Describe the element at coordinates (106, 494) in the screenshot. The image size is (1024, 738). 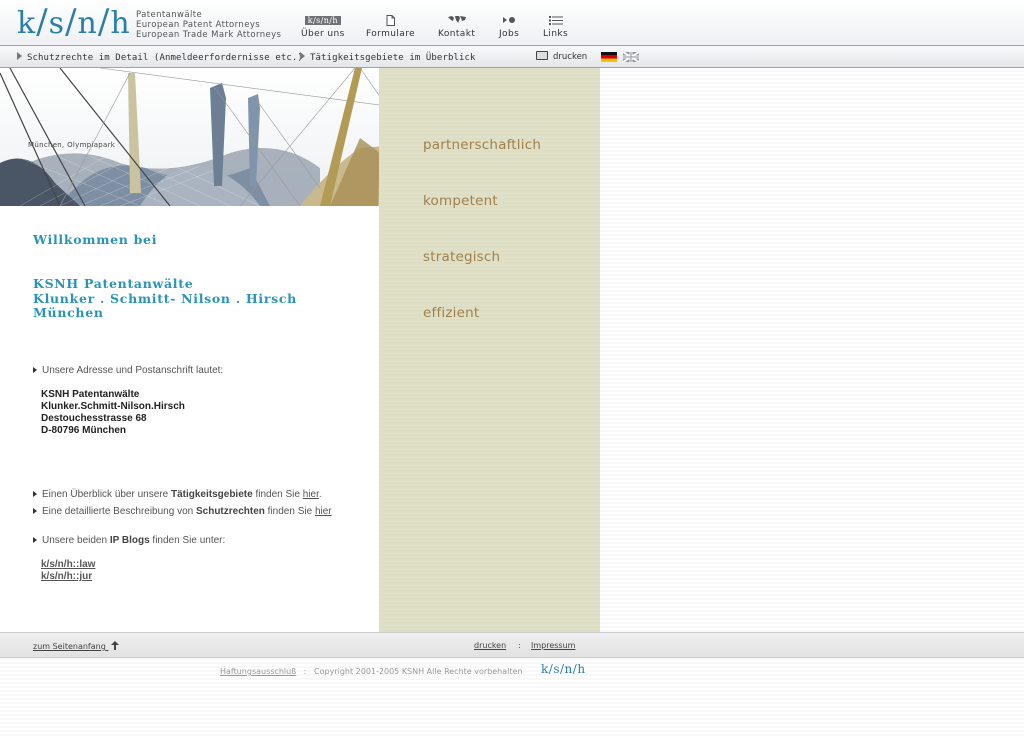
I see `text: Einen Überblick über unsere` at that location.